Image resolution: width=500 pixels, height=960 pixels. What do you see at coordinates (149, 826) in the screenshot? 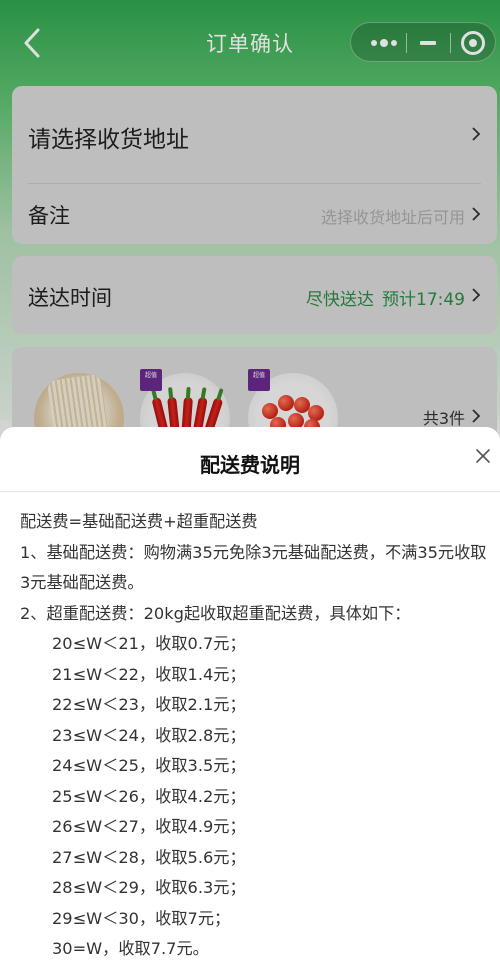
I see `weight-tier: 26≤W＜27，收取4.9元；` at bounding box center [149, 826].